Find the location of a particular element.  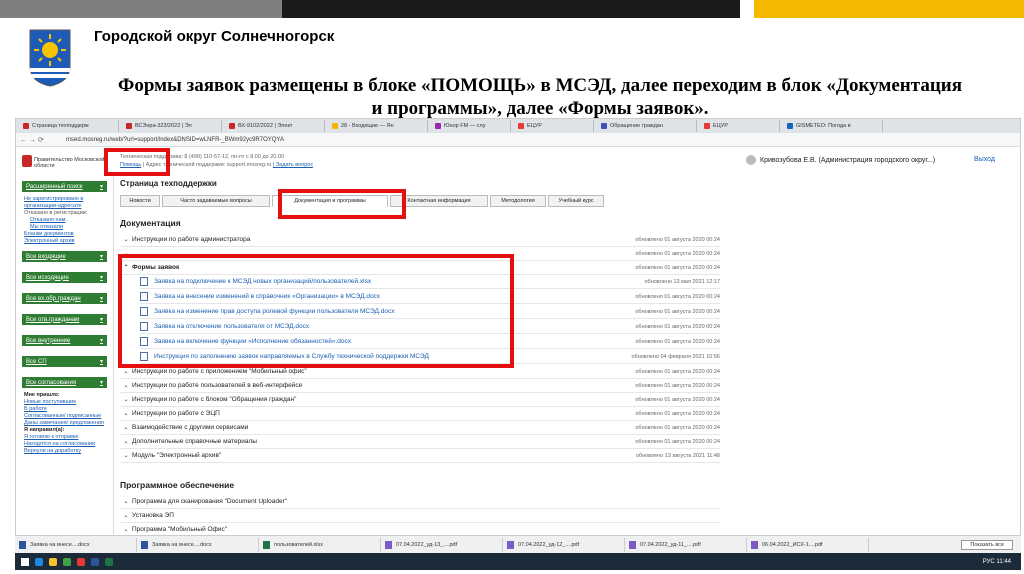

sp-button: Все СП ▾ is located at coordinates (64, 361).